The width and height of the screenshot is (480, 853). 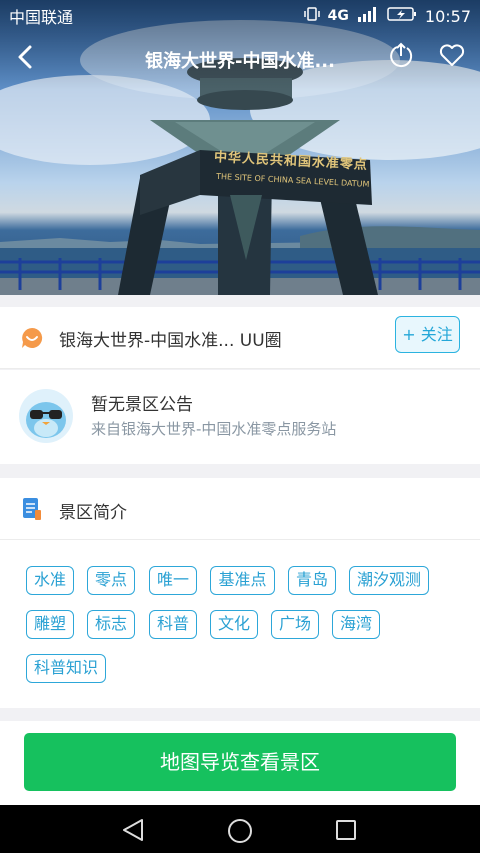 I want to click on notice-source: 来自银海大世界-中国水准零点服务站, so click(x=214, y=429).